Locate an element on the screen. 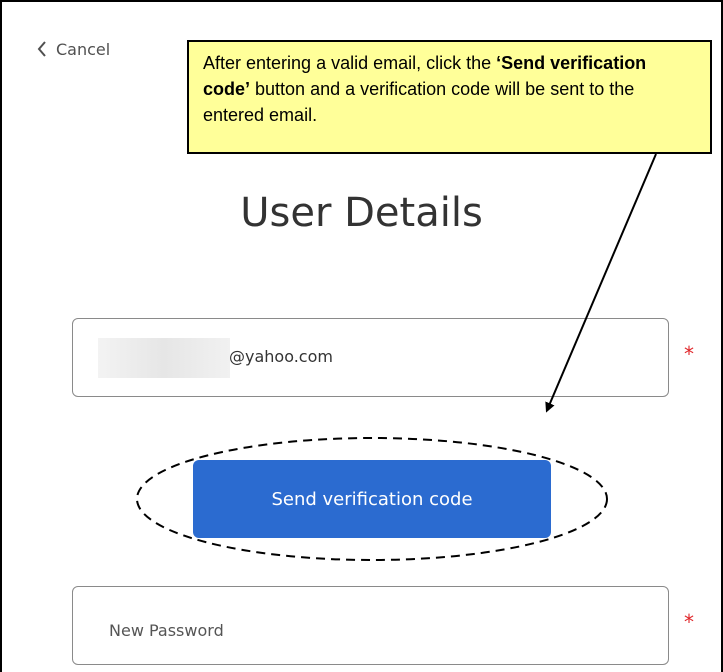  cancel-label: Cancel is located at coordinates (83, 49).